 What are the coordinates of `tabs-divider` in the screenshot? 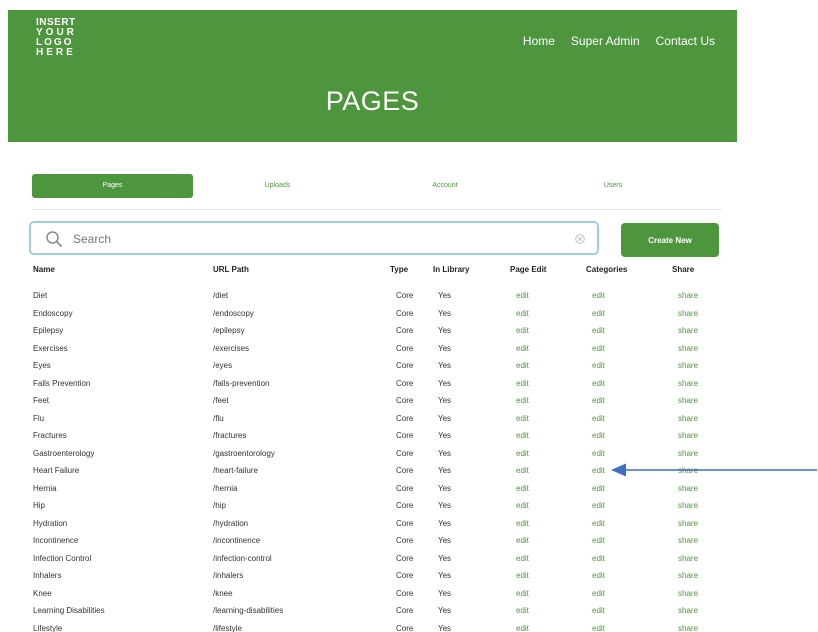 It's located at (377, 209).